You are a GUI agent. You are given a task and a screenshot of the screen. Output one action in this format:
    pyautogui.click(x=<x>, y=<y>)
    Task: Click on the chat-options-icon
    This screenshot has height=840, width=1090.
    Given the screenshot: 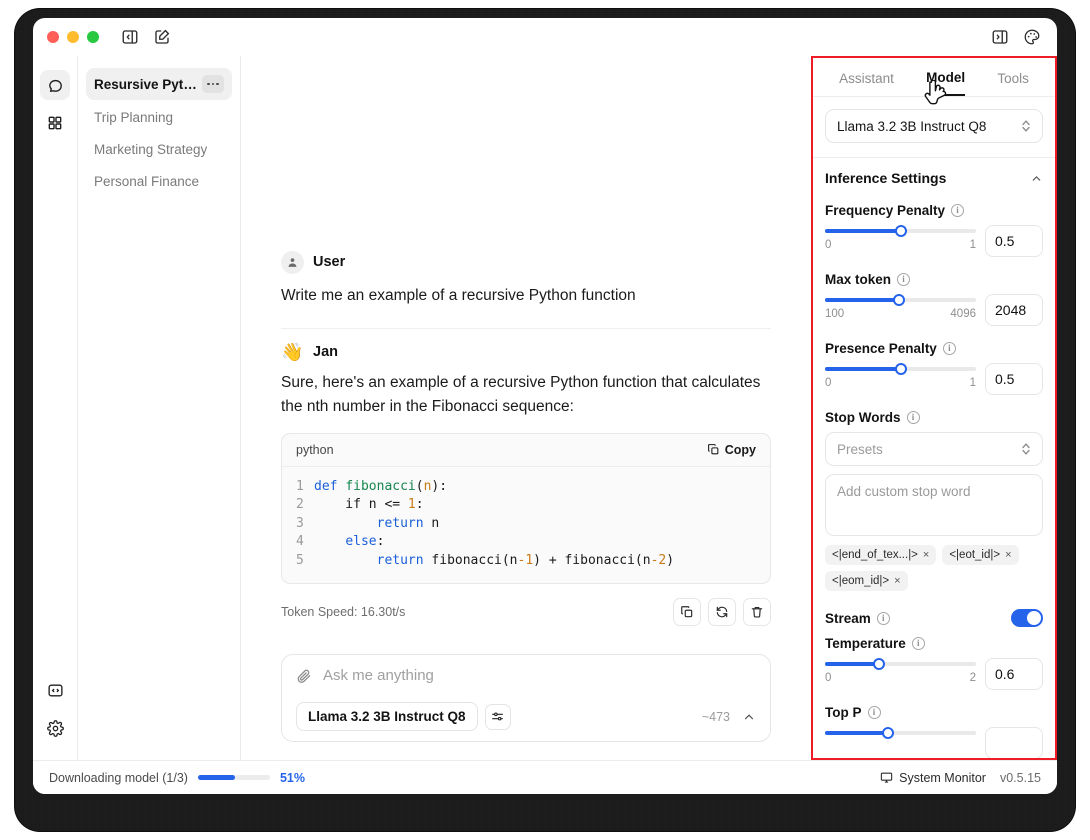 What is the action you would take?
    pyautogui.click(x=213, y=84)
    